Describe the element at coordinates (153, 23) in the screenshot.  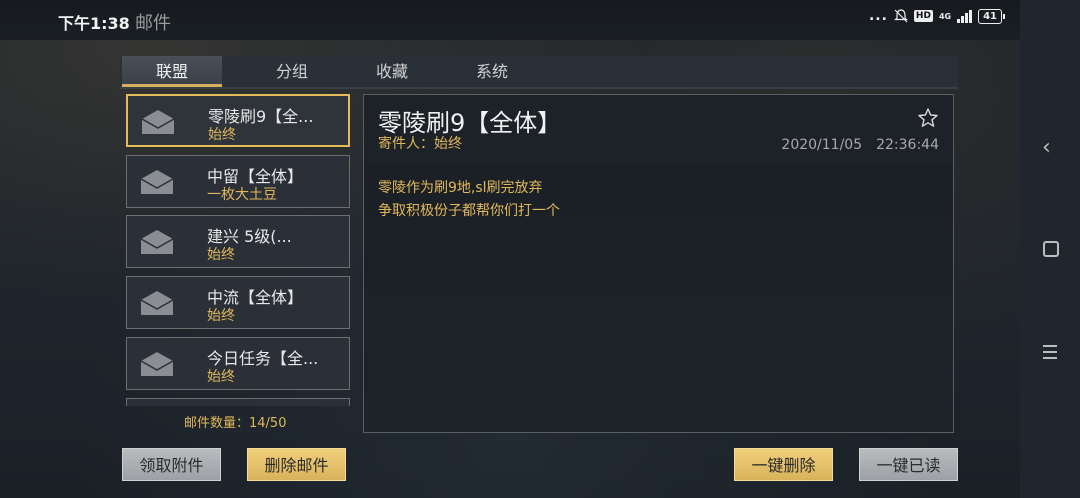
I see `app-title: 邮件` at that location.